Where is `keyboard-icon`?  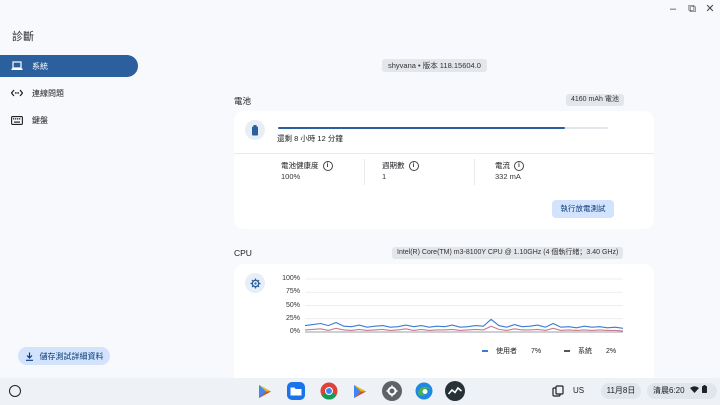
keyboard-icon is located at coordinates (17, 120).